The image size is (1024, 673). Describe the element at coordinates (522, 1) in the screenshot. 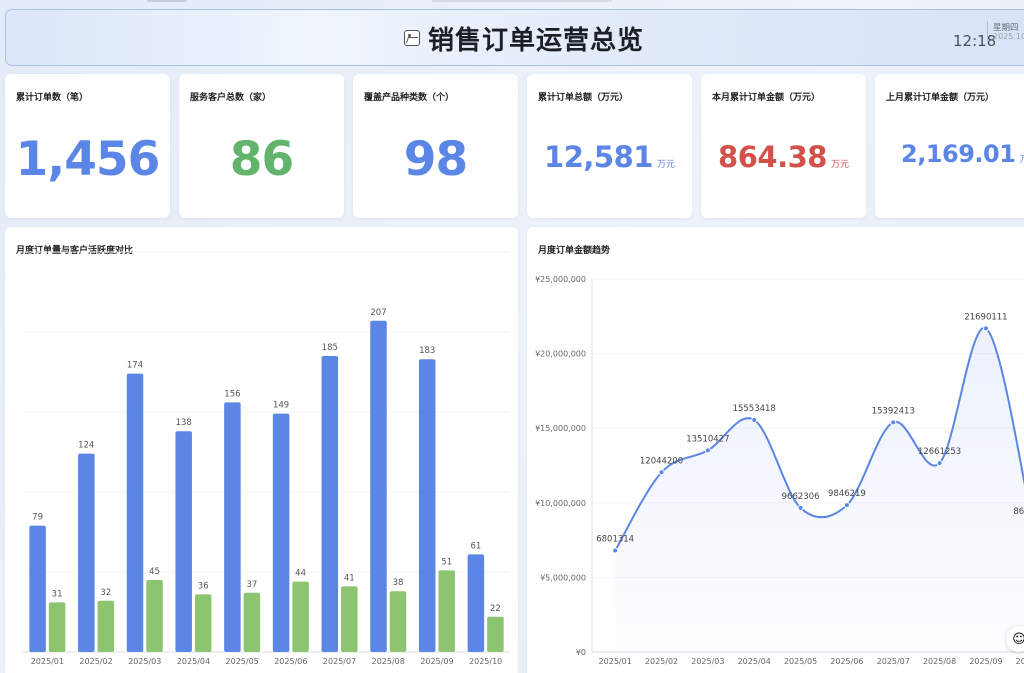

I see `top-toolbar-remnant-right` at that location.